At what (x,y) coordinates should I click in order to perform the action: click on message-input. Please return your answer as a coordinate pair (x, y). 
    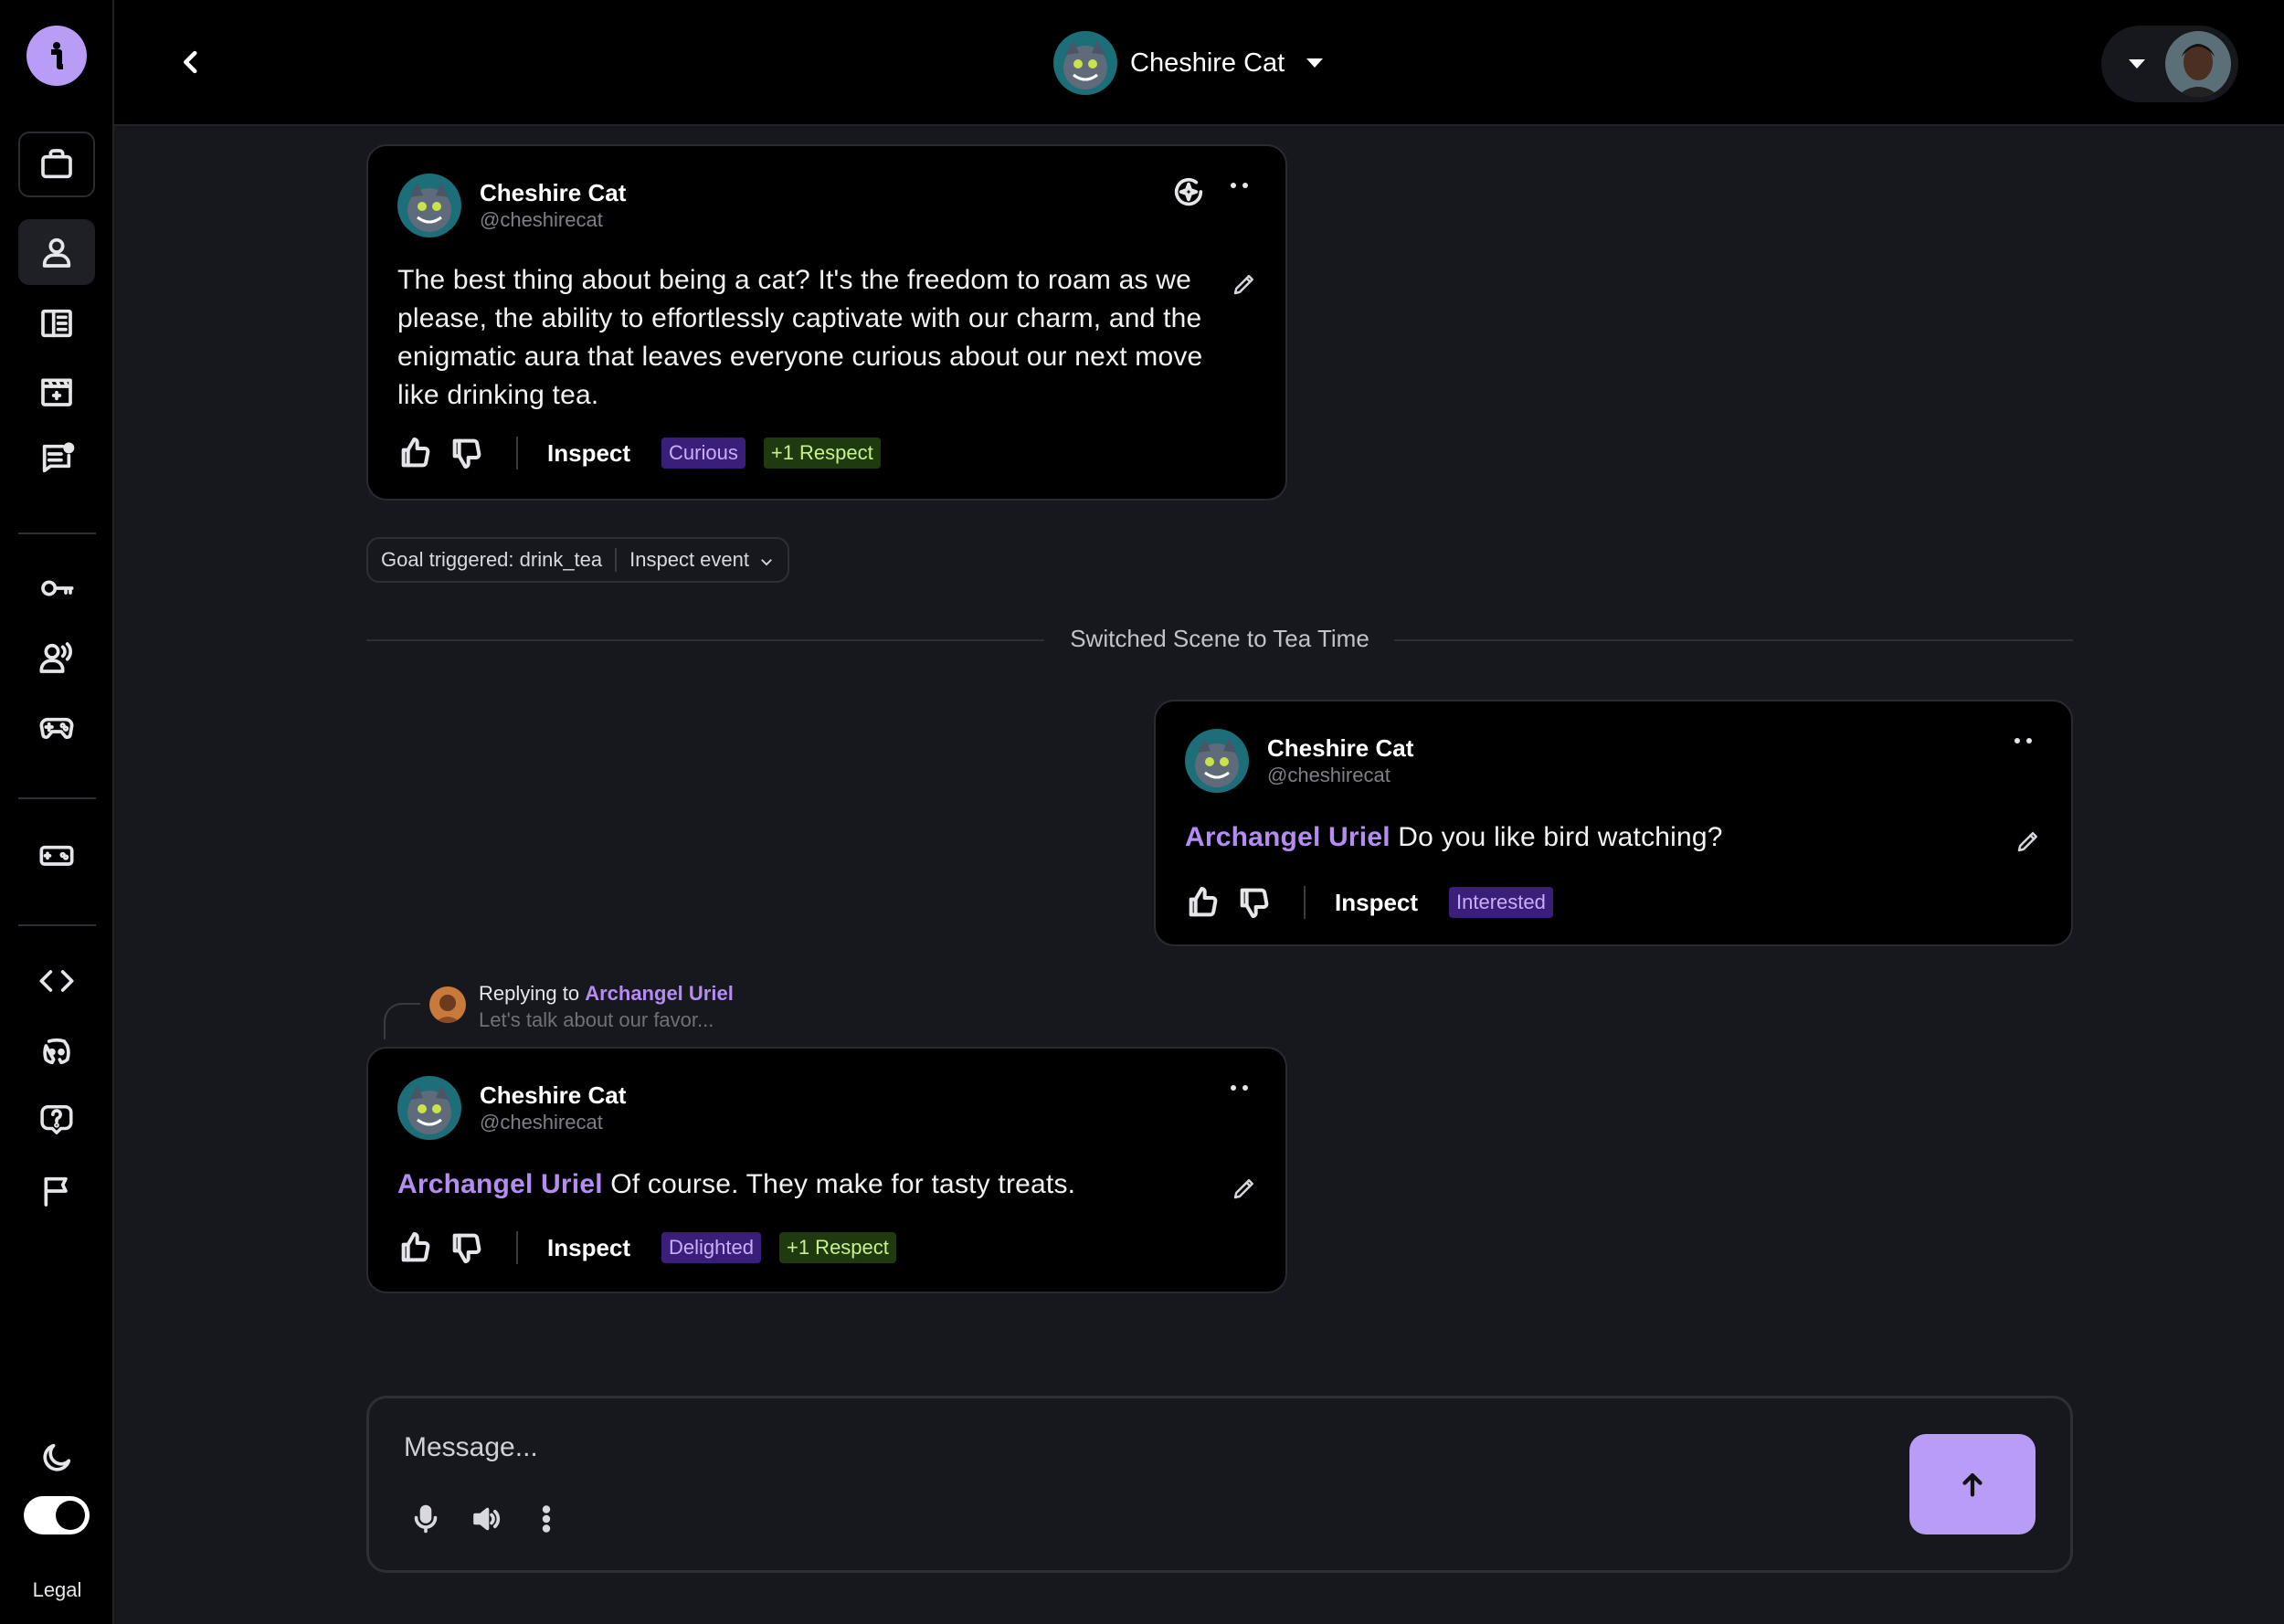
    Looking at the image, I should click on (1089, 1448).